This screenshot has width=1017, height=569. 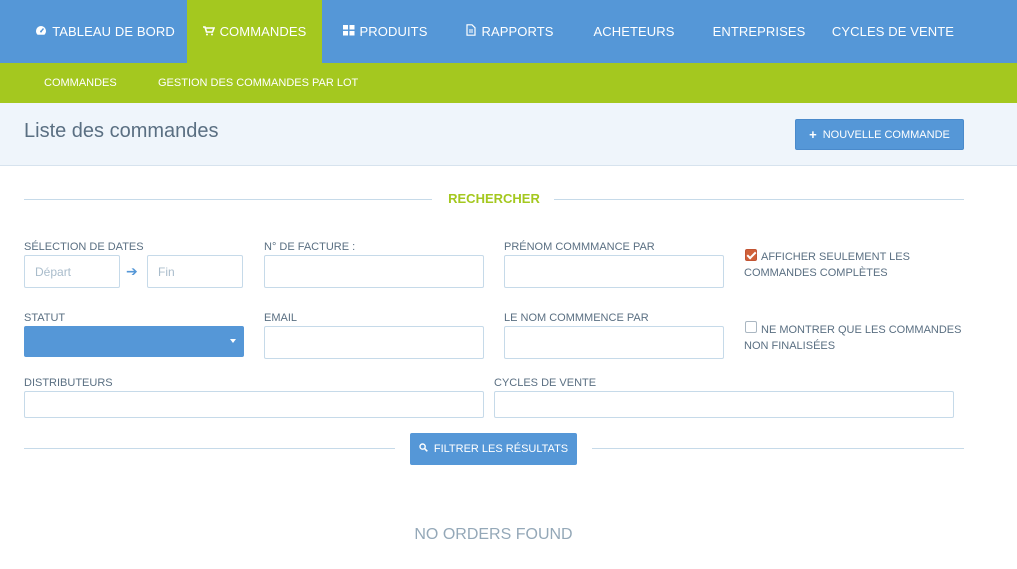 I want to click on invoice-number-input, so click(x=374, y=271).